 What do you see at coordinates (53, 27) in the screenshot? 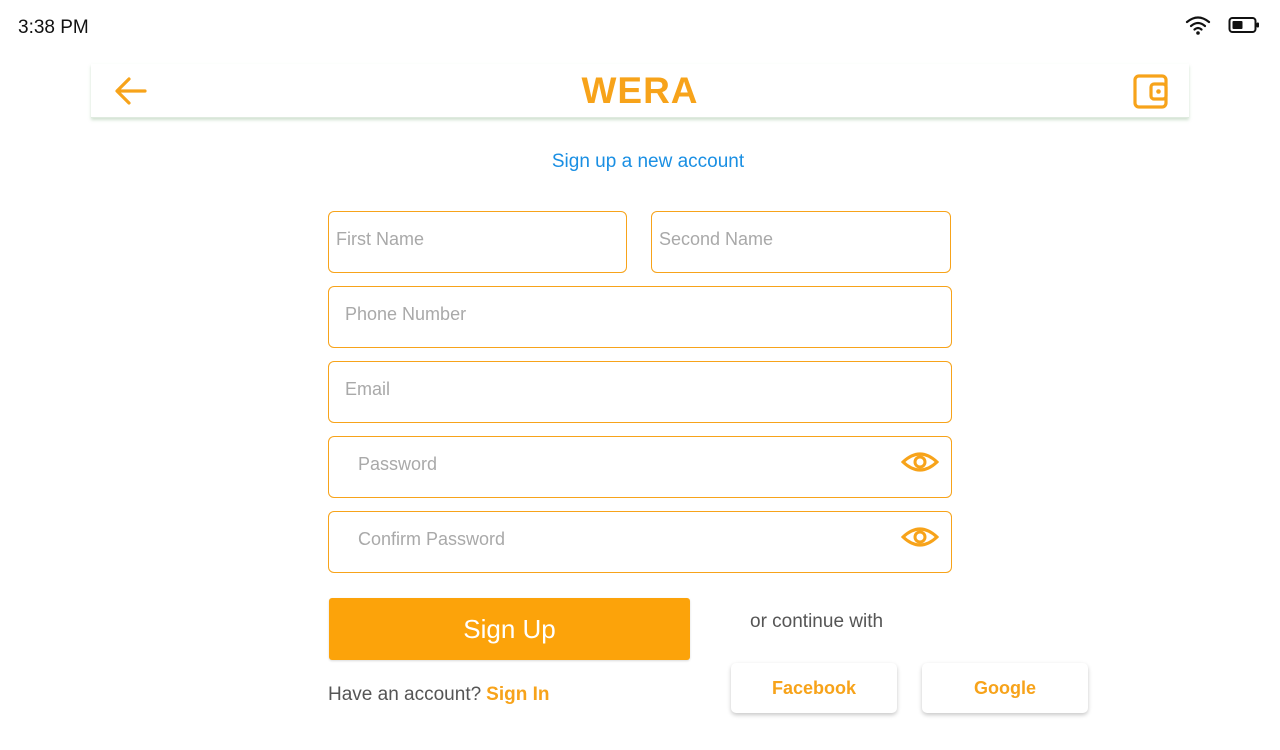
I see `status-time: 3:38 PM` at bounding box center [53, 27].